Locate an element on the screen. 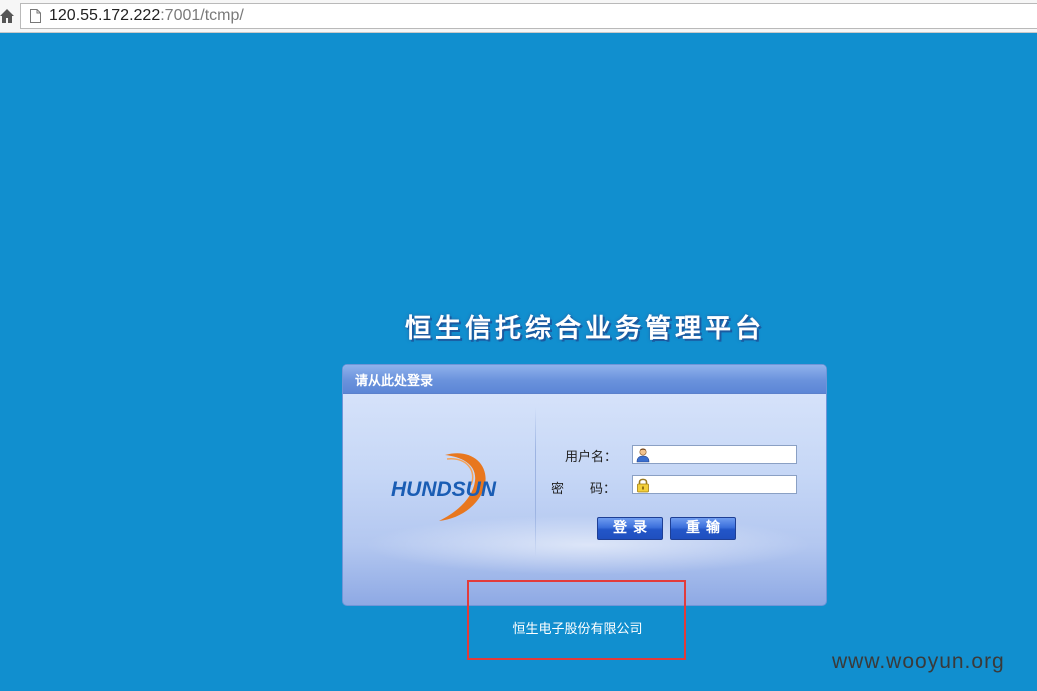 This screenshot has height=691, width=1037. panel-divider is located at coordinates (535, 482).